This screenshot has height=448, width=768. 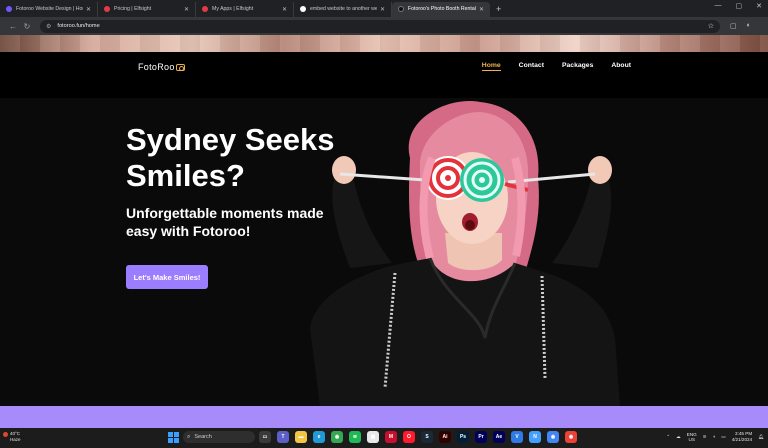 I want to click on start-icon, so click(x=173, y=437).